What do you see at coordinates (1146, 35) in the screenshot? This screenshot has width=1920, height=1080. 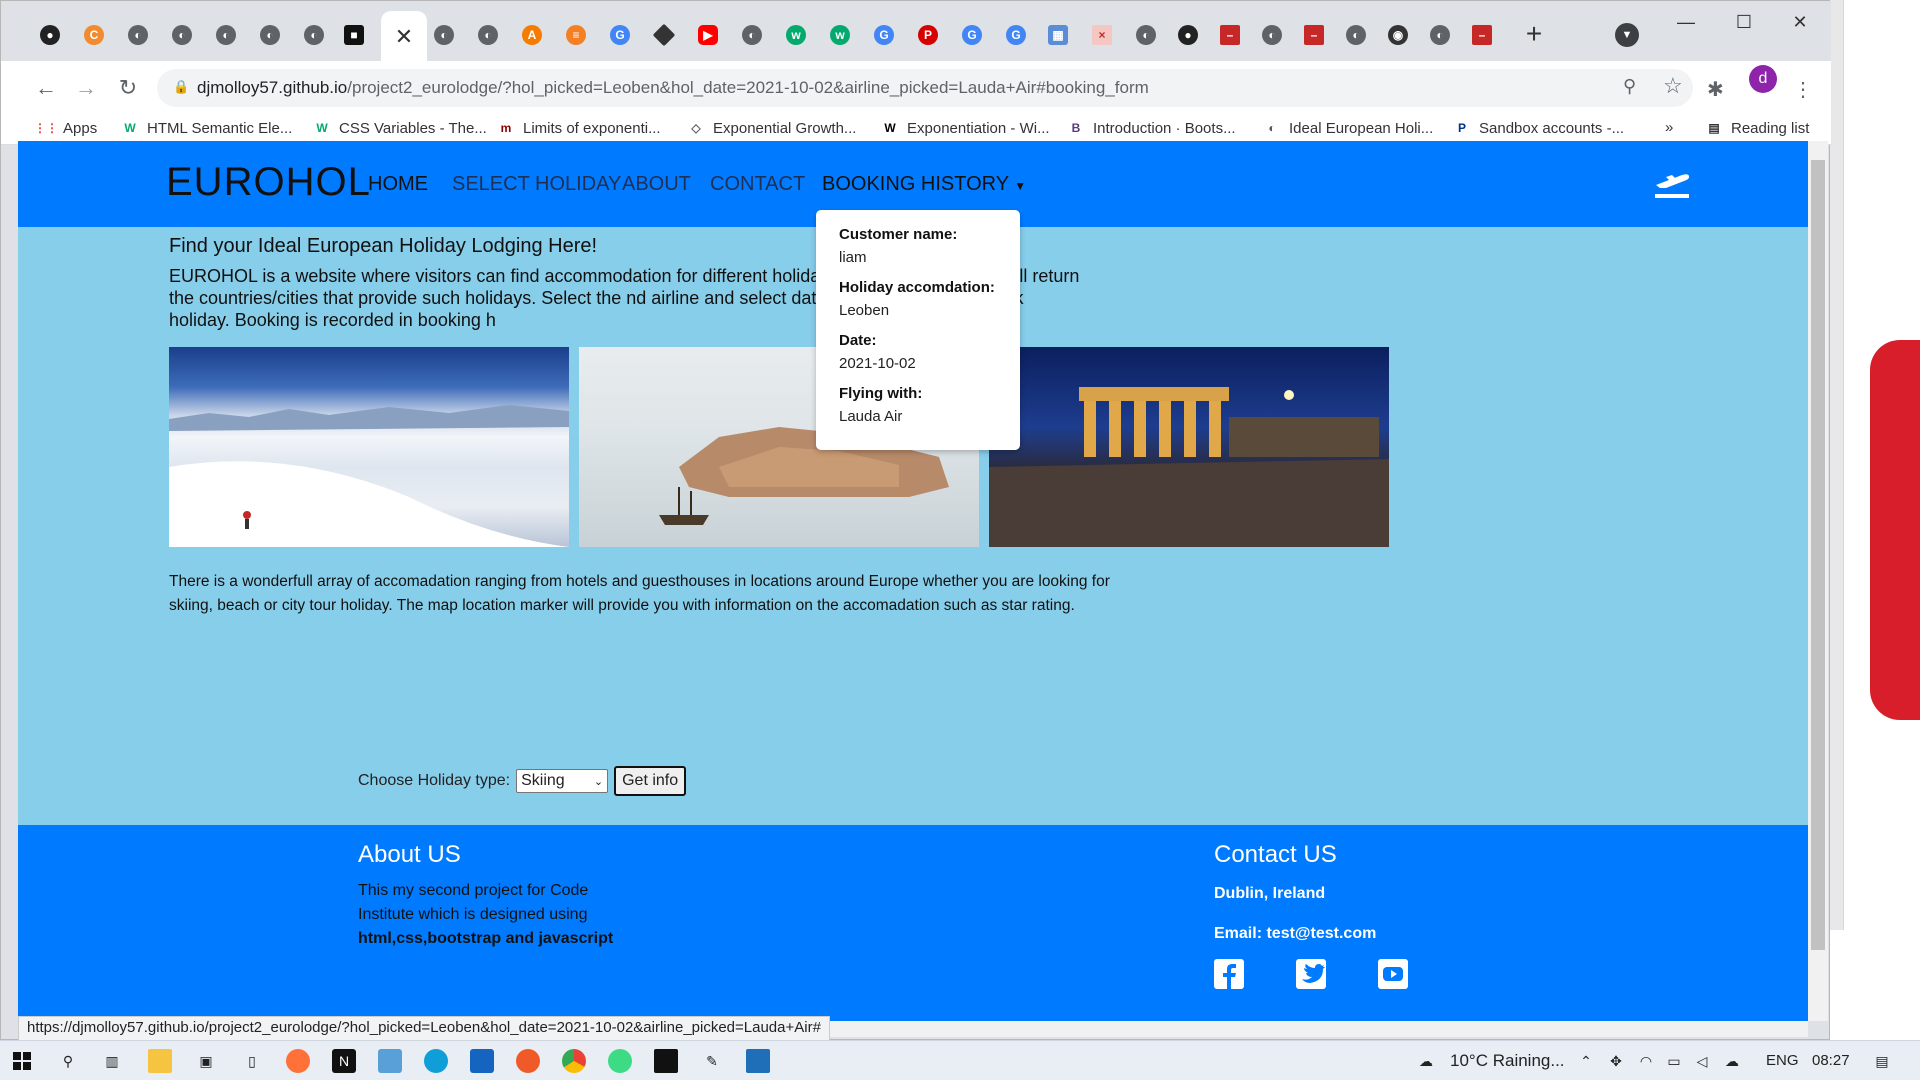 I see `tab-globe-9: ◐` at bounding box center [1146, 35].